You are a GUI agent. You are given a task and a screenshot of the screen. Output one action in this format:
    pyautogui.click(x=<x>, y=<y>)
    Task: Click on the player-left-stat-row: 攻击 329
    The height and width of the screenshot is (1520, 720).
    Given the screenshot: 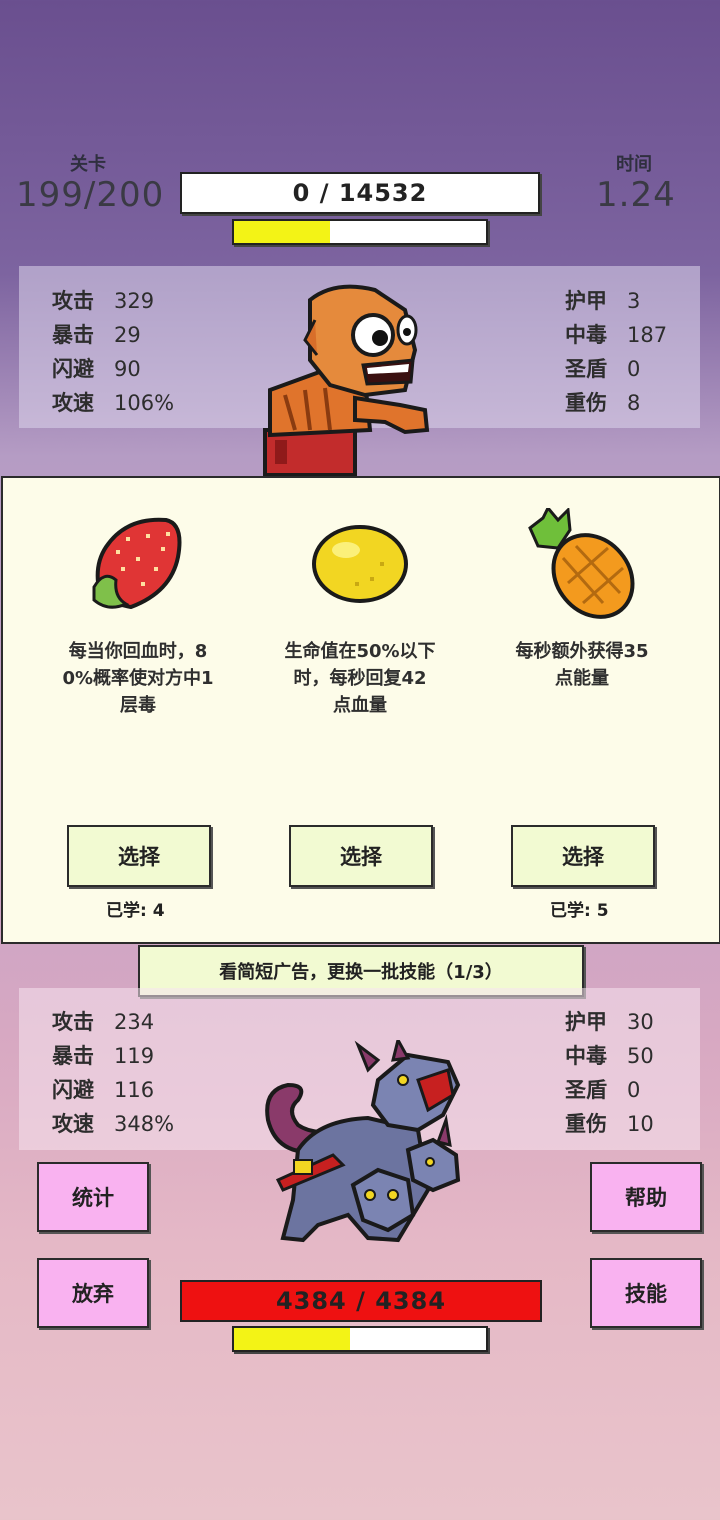 What is the action you would take?
    pyautogui.click(x=103, y=300)
    